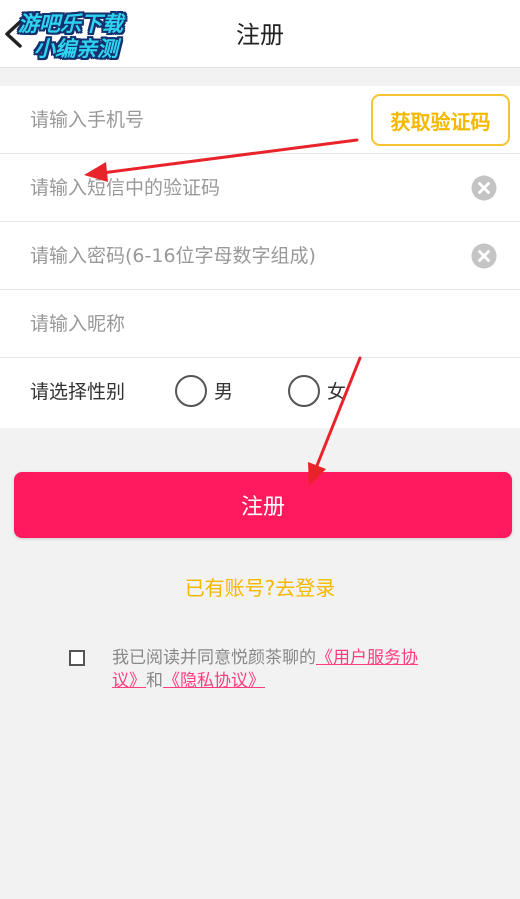  Describe the element at coordinates (240, 324) in the screenshot. I see `nickname-input` at that location.